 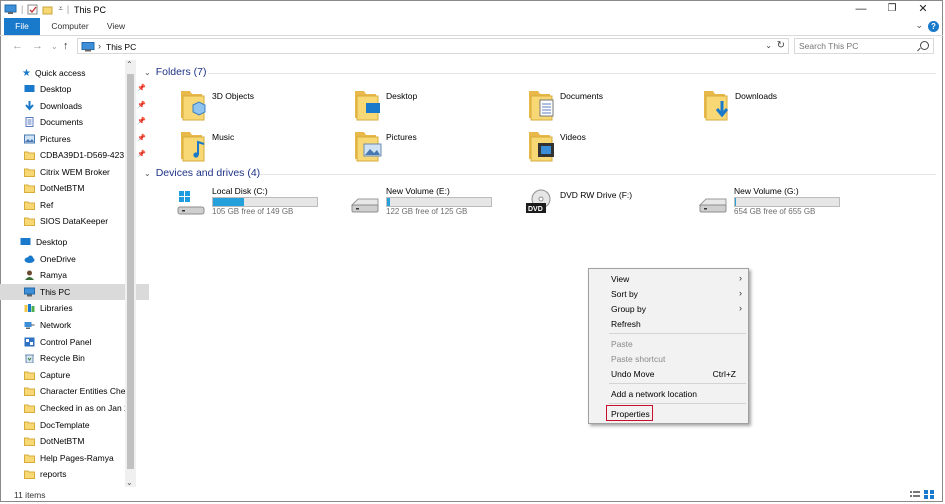 I want to click on search-box, so click(x=864, y=46).